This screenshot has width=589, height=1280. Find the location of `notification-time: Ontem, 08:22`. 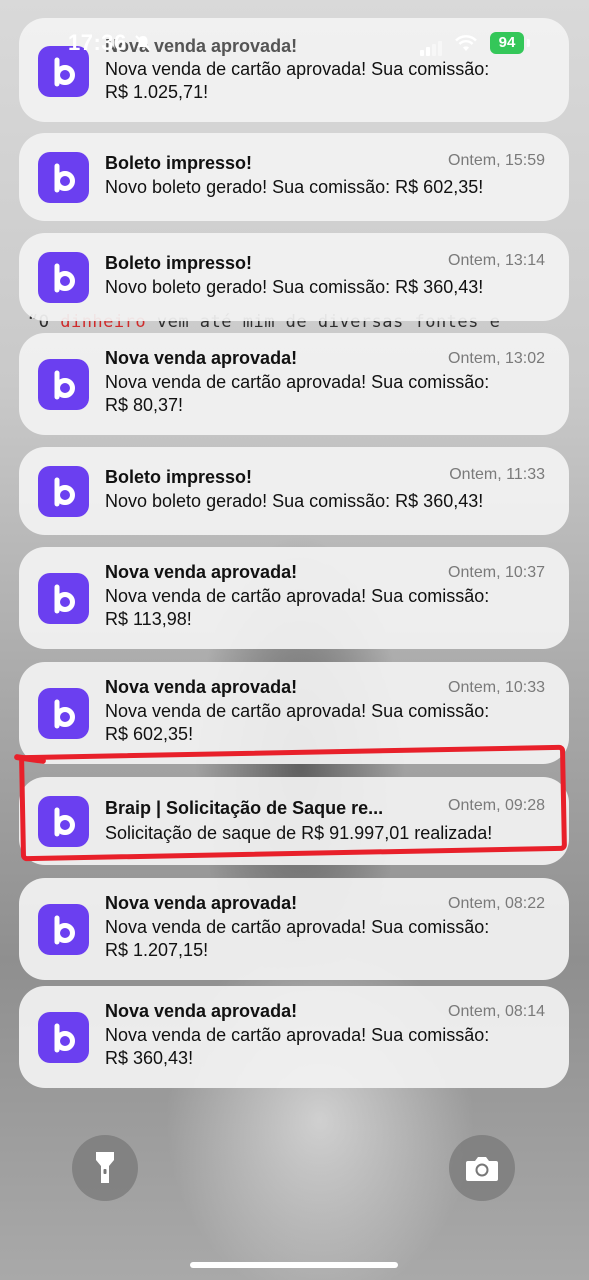

notification-time: Ontem, 08:22 is located at coordinates (496, 903).